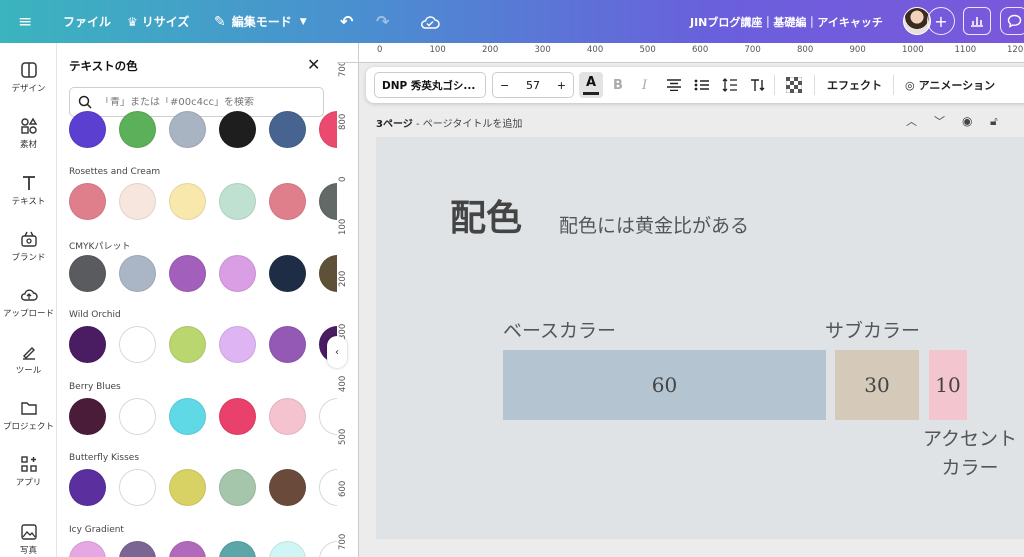 The height and width of the screenshot is (557, 1024). I want to click on animation-button: ◎ アニメーション, so click(950, 85).